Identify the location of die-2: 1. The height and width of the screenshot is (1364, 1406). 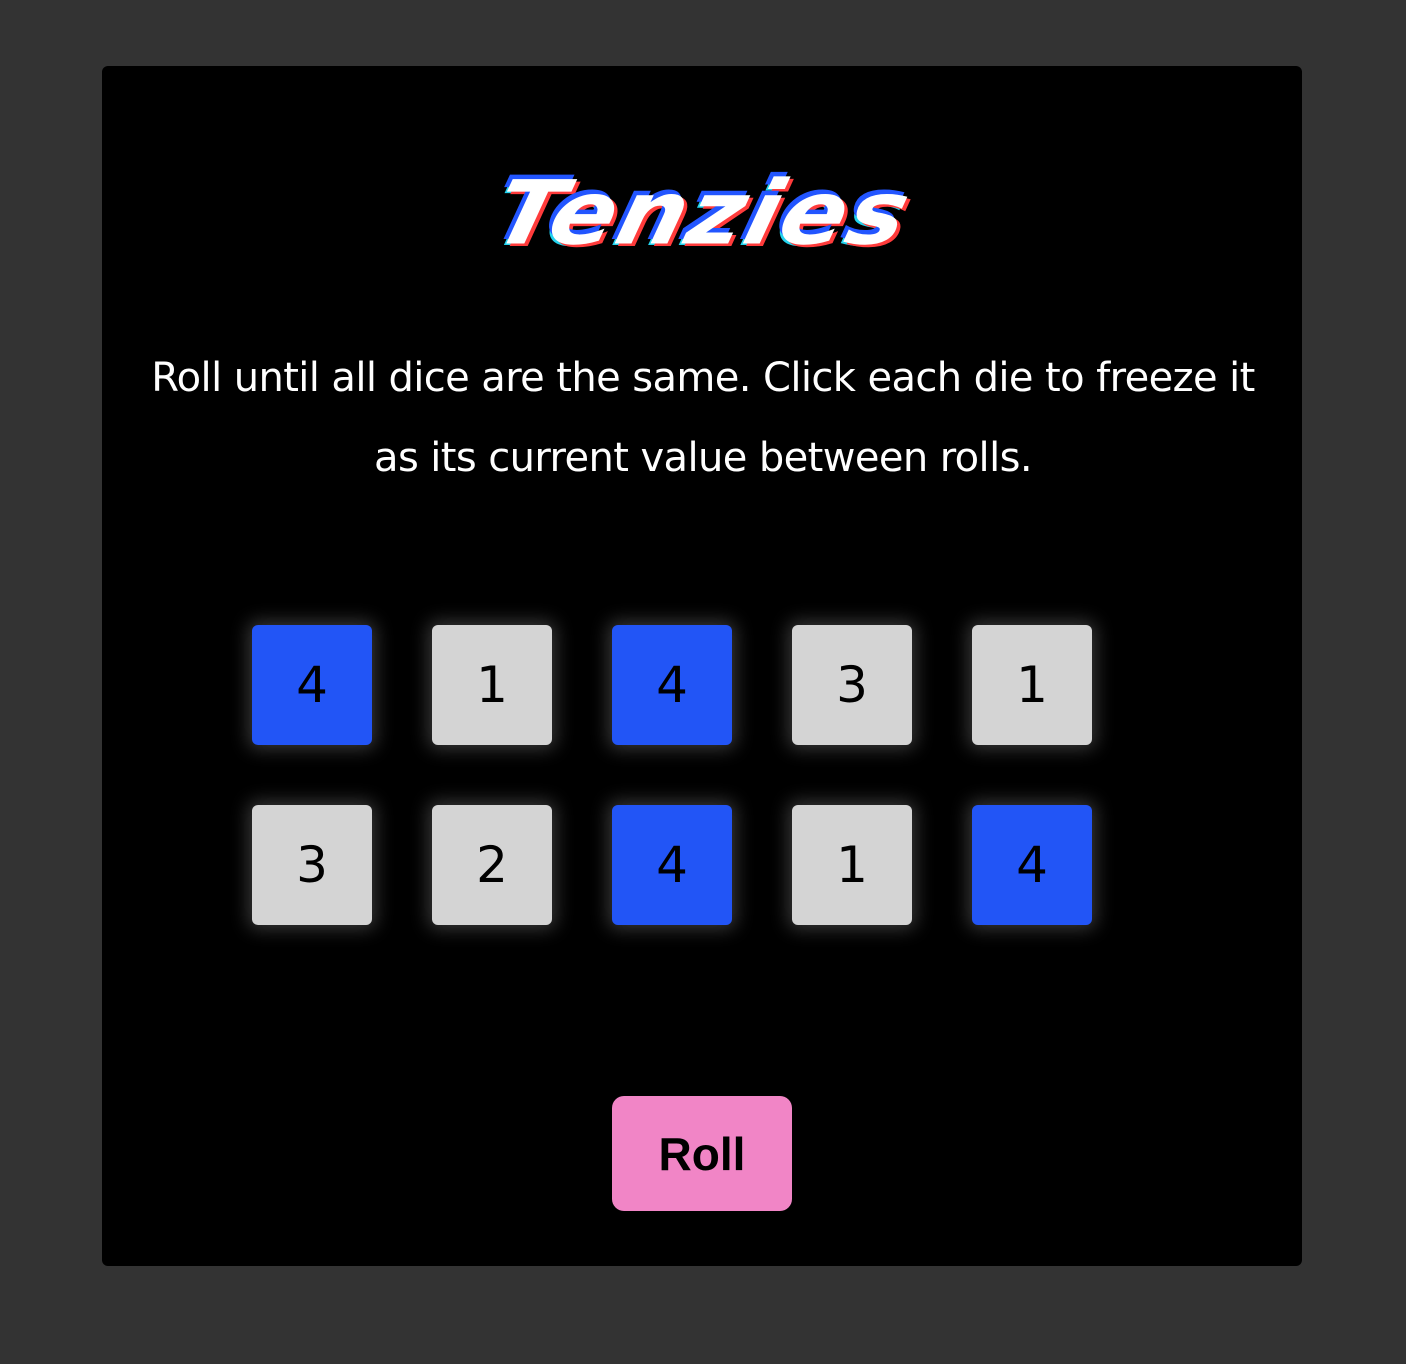
(492, 685).